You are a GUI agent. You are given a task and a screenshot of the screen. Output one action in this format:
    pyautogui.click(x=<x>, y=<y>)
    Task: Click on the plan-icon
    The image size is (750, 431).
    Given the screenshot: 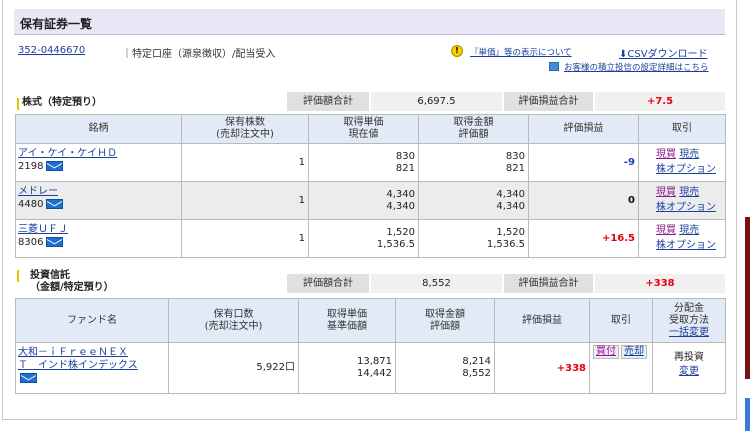 What is the action you would take?
    pyautogui.click(x=554, y=66)
    